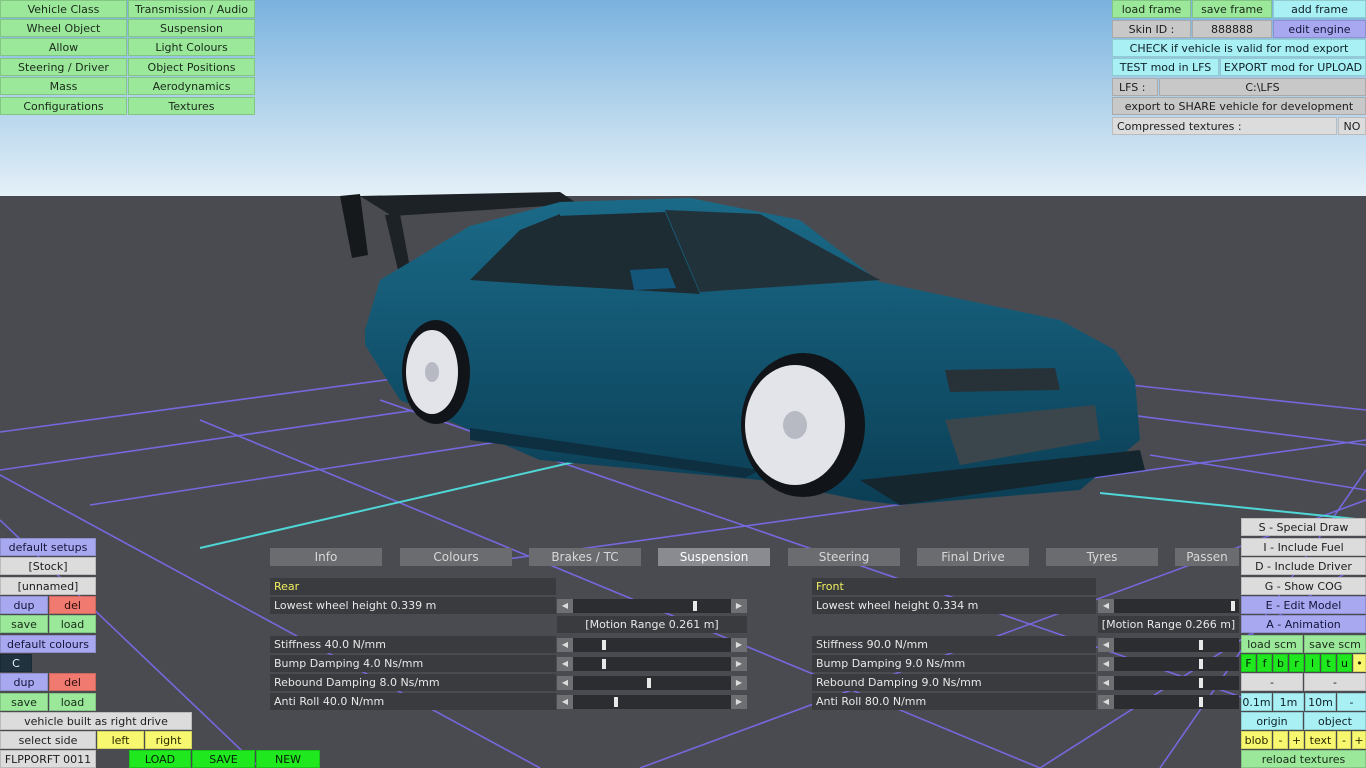 The width and height of the screenshot is (1366, 768). I want to click on front-lowest-wheel-slider: ◀, so click(1168, 606).